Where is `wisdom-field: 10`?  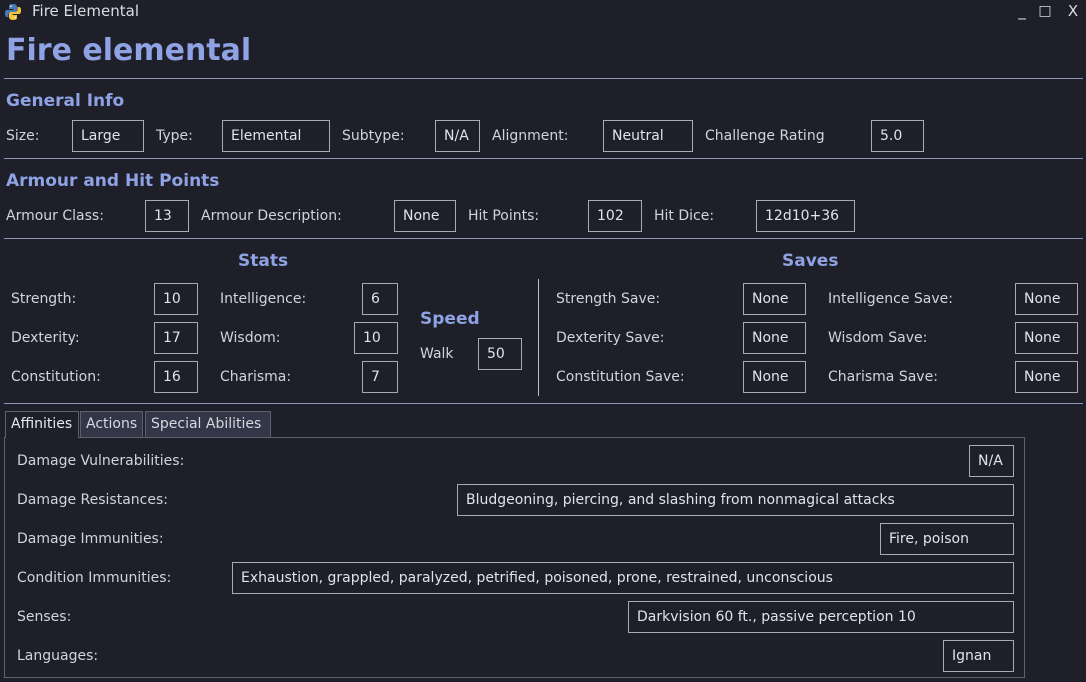
wisdom-field: 10 is located at coordinates (376, 338).